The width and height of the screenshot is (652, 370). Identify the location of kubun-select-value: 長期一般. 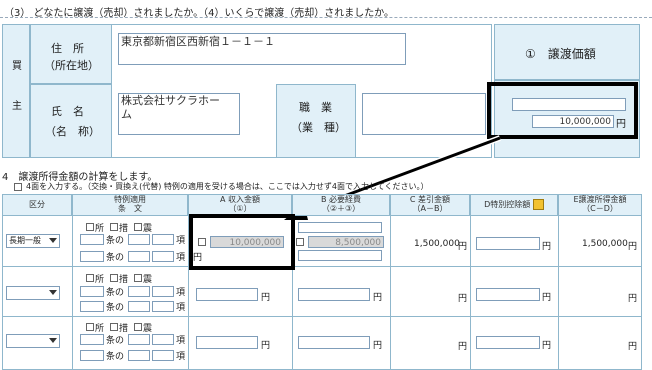
(25, 240).